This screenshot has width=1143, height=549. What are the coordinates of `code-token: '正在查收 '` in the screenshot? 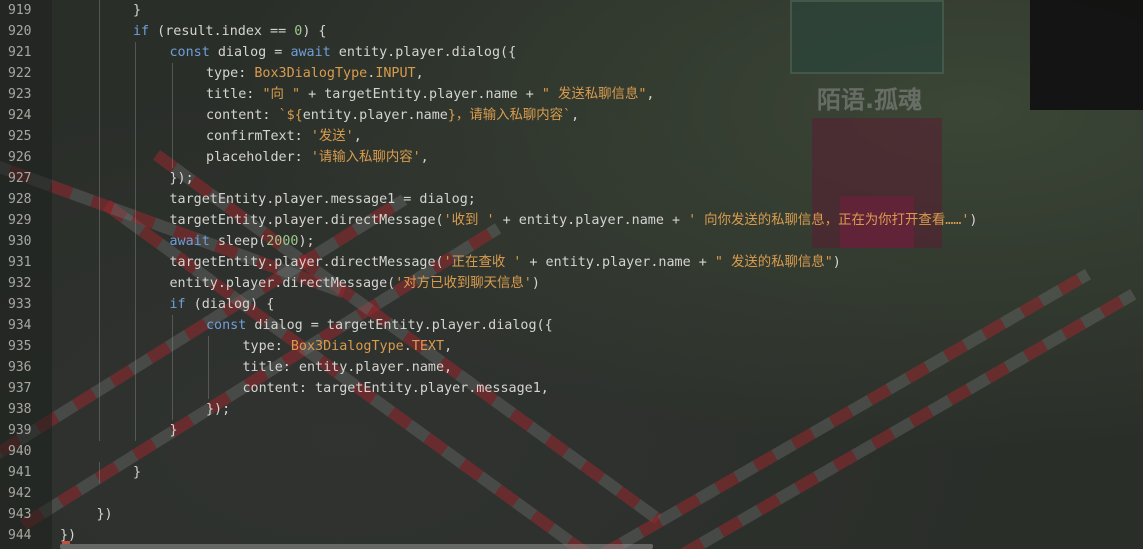 It's located at (482, 262).